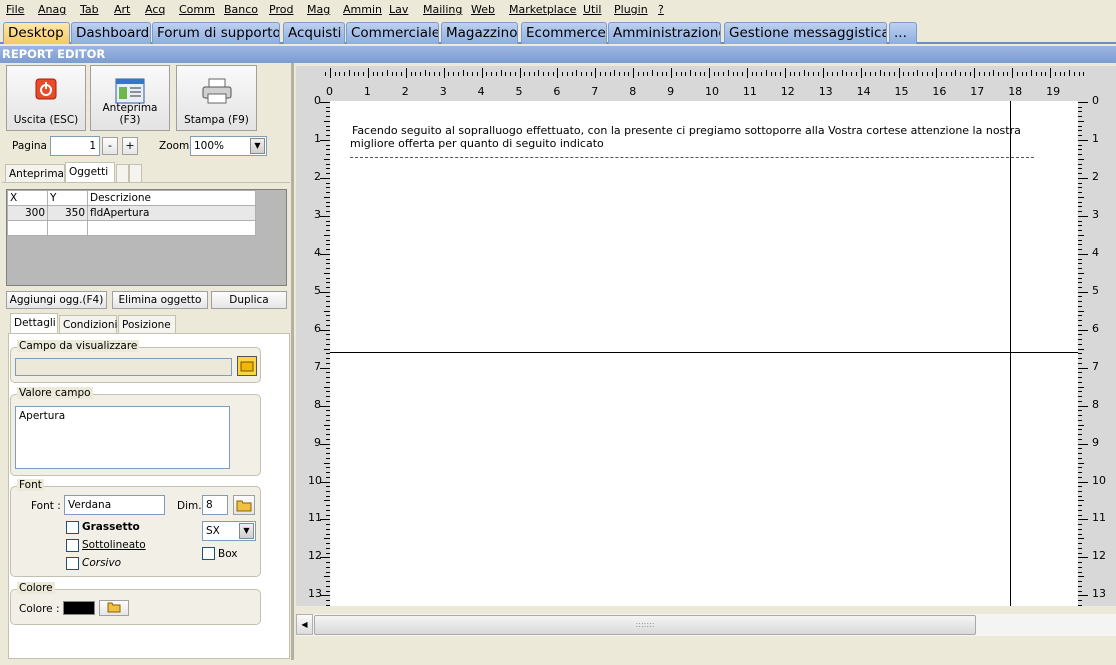 This screenshot has height=665, width=1116. What do you see at coordinates (171, 198) in the screenshot?
I see `col-descrizione: Descrizione` at bounding box center [171, 198].